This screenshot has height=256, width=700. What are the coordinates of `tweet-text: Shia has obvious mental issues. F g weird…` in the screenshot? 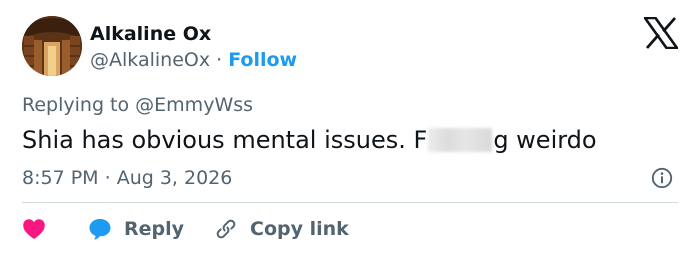 It's located at (309, 140).